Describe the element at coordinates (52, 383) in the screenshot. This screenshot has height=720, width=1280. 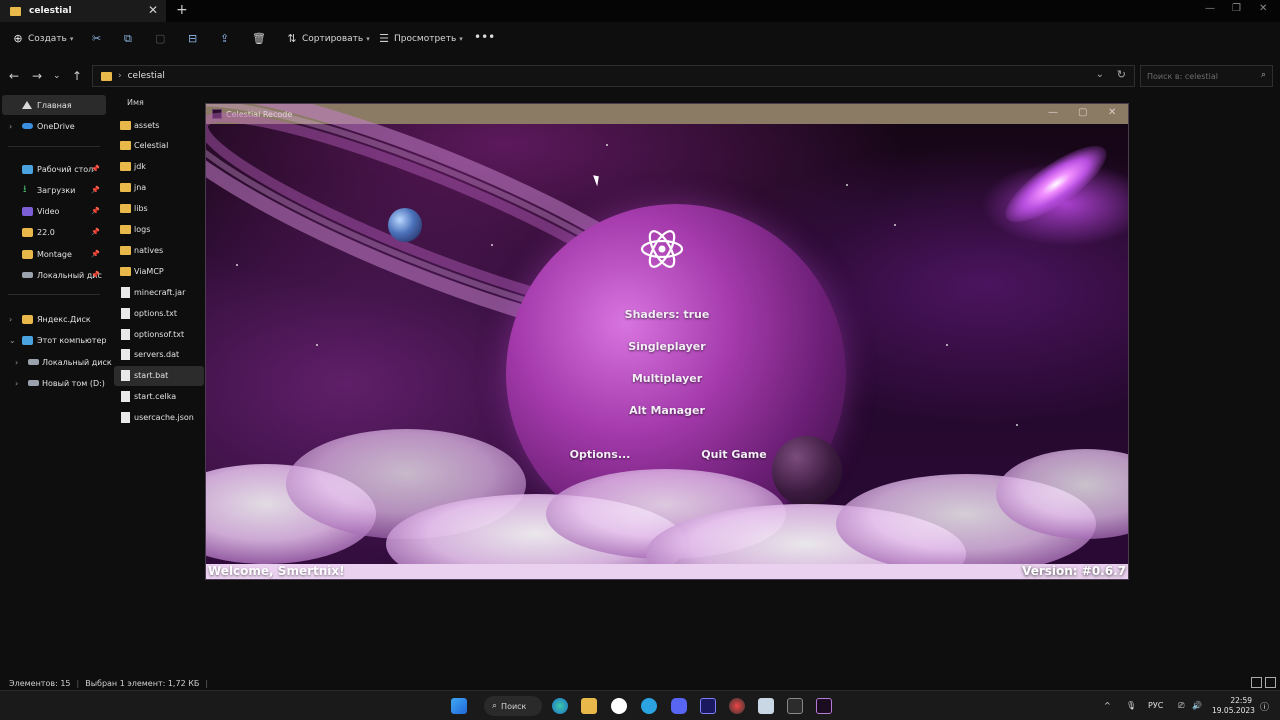
I see `sidebar-item-new-volume: › Новый том (D:)` at that location.